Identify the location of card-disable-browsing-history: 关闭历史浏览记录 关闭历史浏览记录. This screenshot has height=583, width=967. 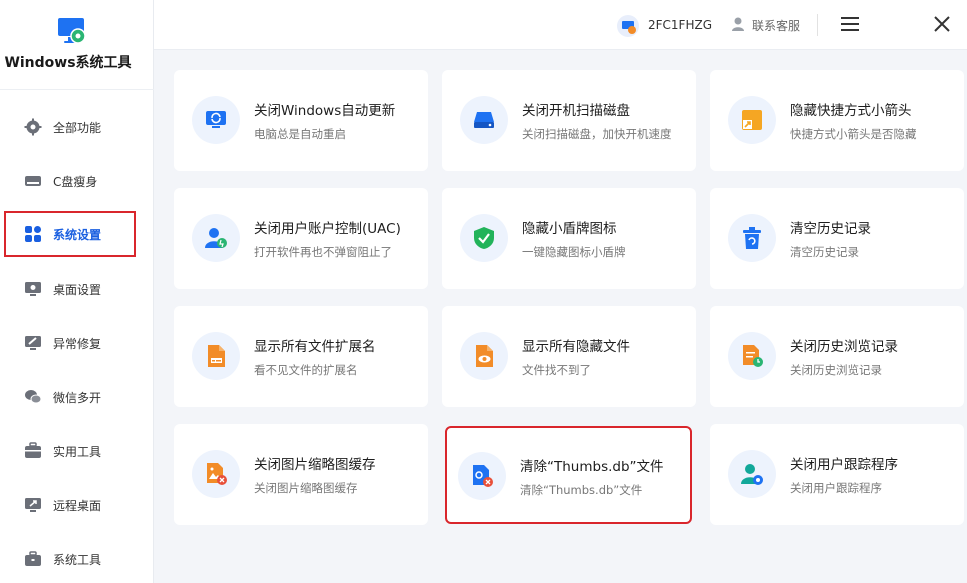
(837, 356).